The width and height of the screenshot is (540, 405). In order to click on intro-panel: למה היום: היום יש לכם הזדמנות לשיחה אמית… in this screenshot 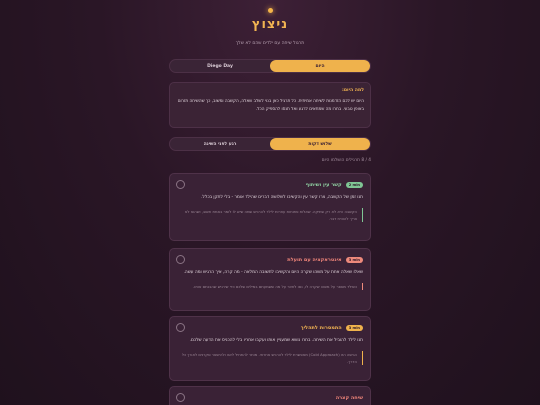, I will do `click(270, 105)`.